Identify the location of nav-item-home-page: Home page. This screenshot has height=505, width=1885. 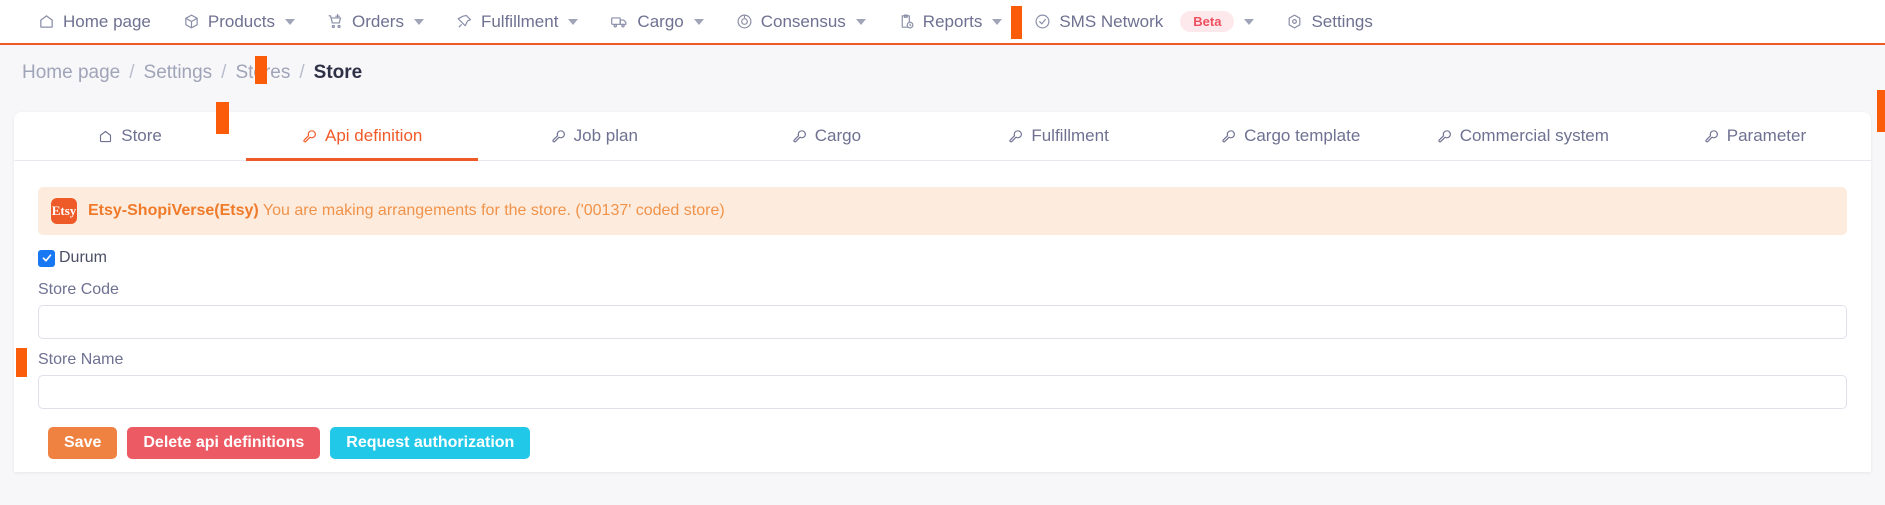
(94, 22).